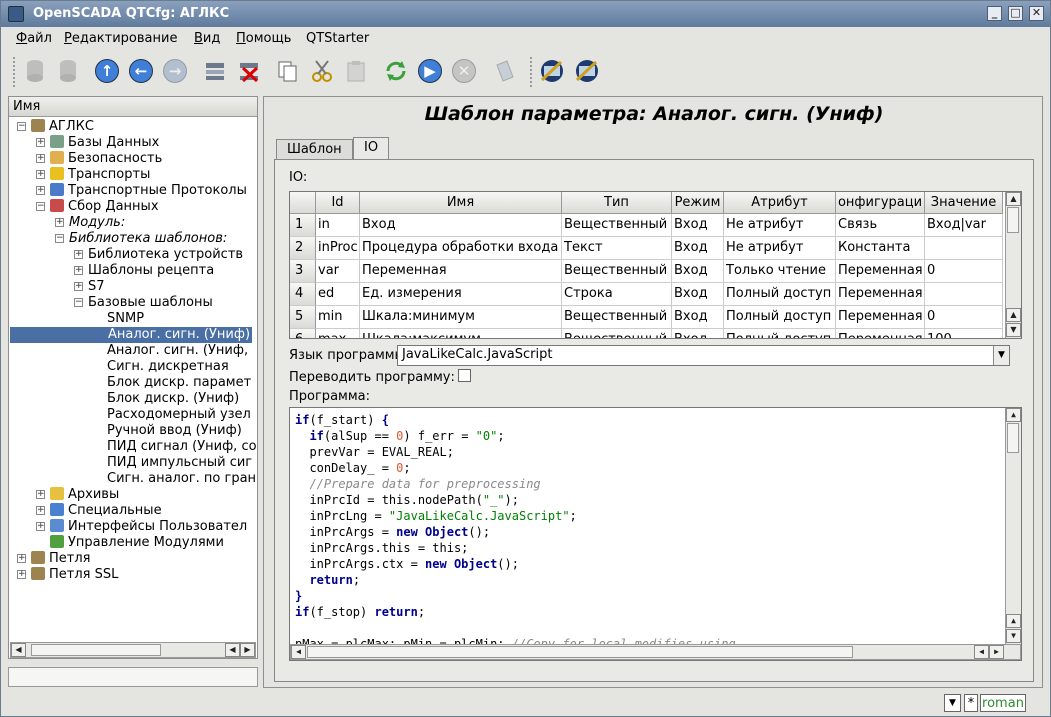  I want to click on table-cell: Процедура обработки входа, so click(461, 248).